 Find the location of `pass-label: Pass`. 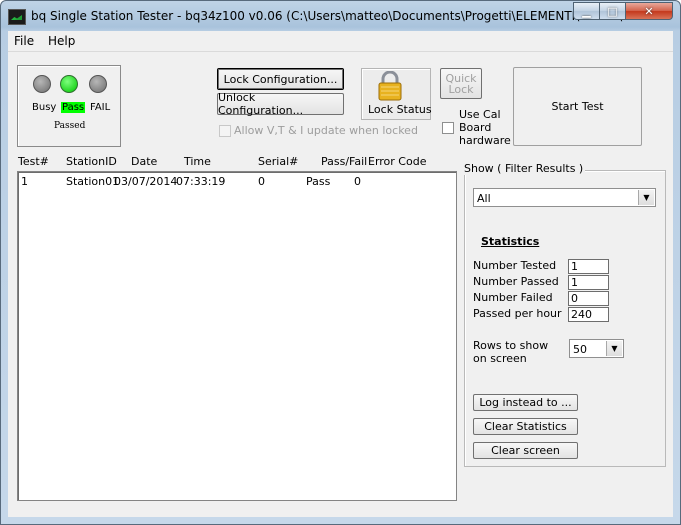

pass-label: Pass is located at coordinates (73, 107).